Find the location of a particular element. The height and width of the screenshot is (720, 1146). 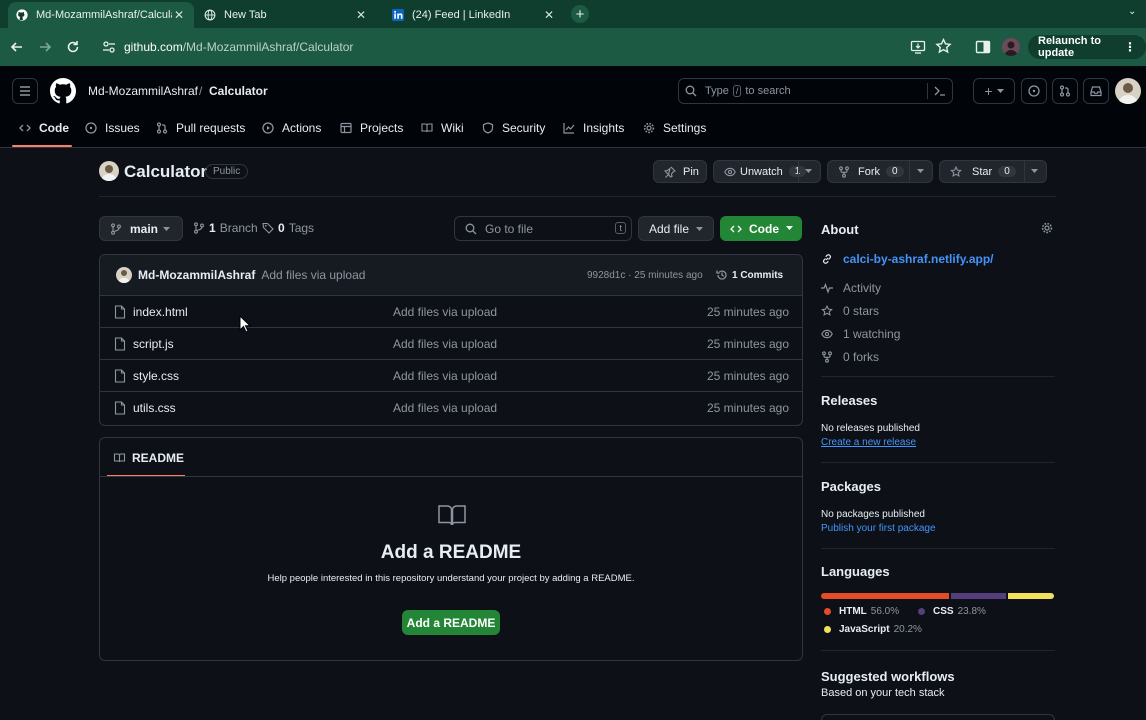

bookmark-star-icon is located at coordinates (943, 46).